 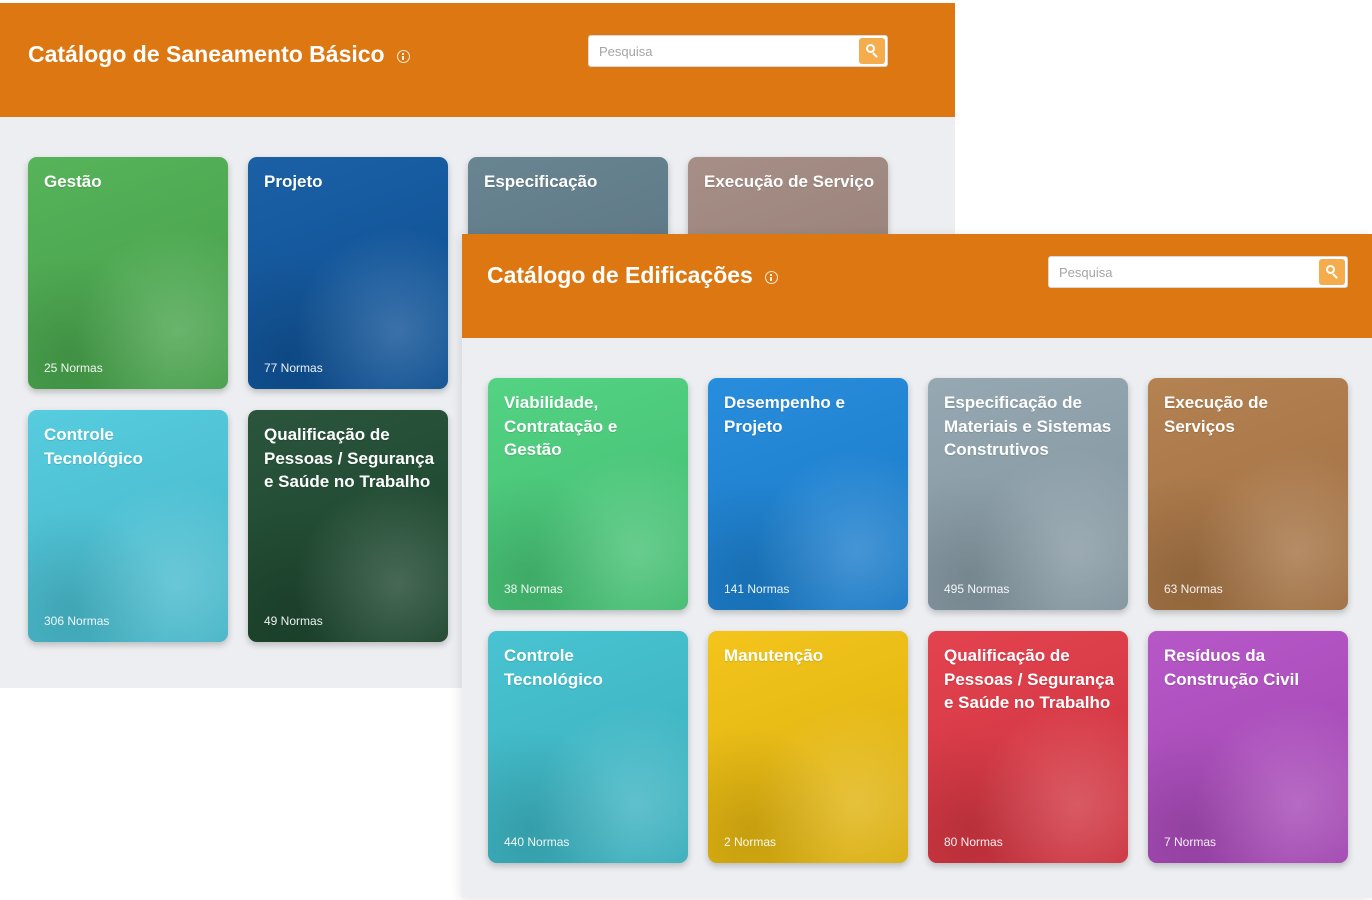 I want to click on catalog-title-text: Catálogo de Edificações, so click(x=620, y=275).